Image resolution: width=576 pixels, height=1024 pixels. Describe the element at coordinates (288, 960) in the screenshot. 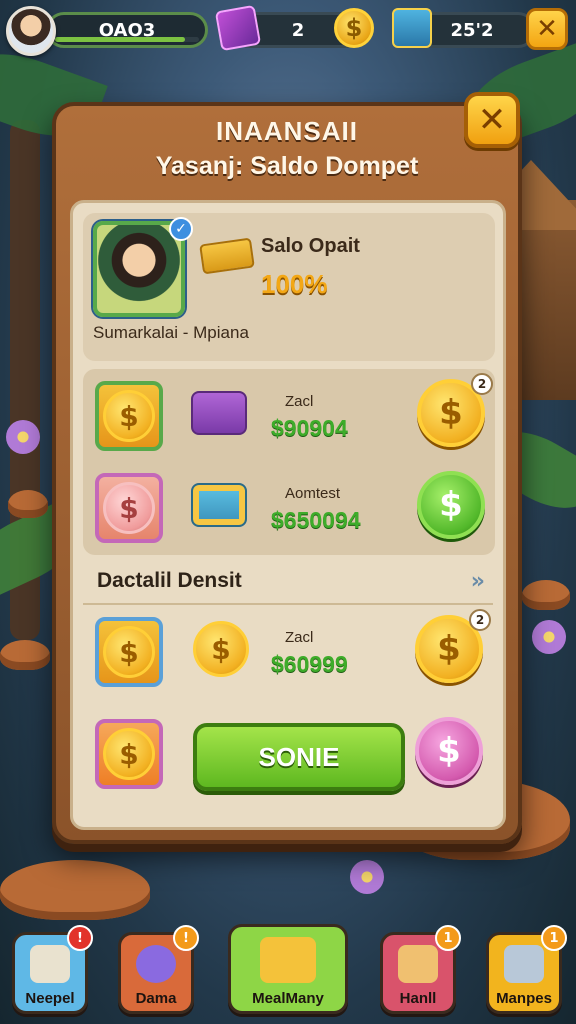

I see `gold-chest-icon` at that location.